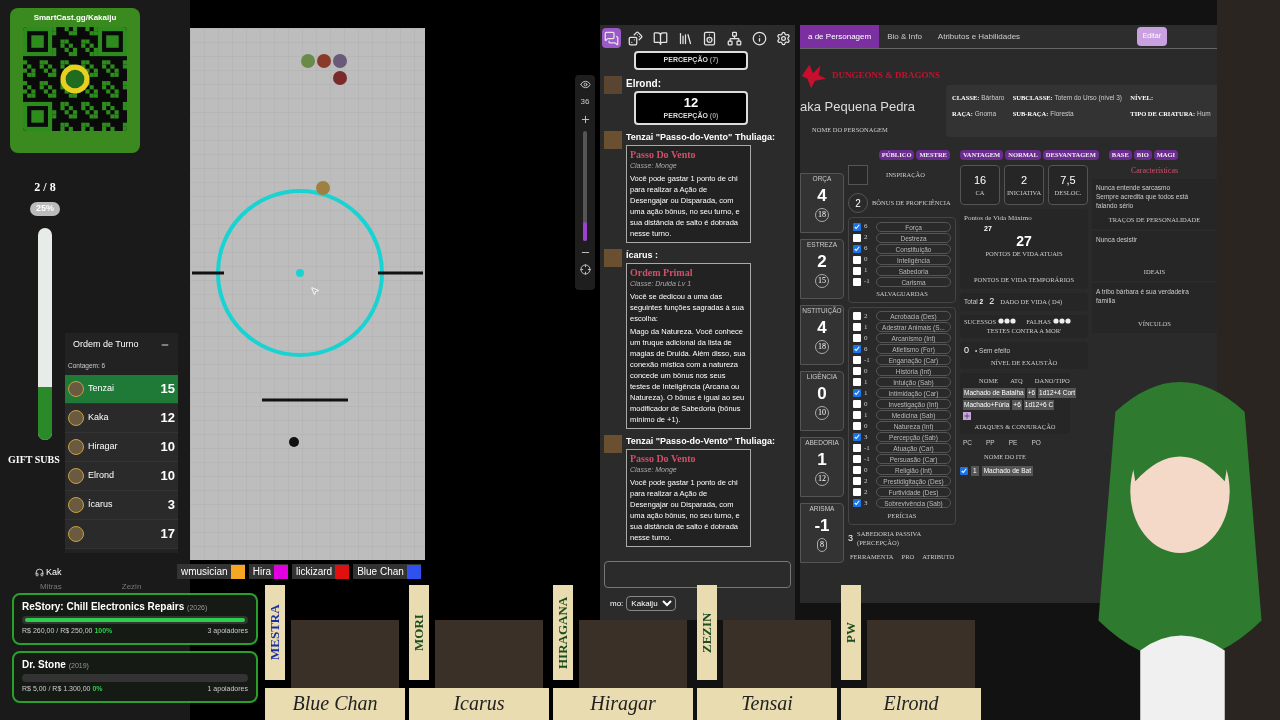  I want to click on avatar-thumbnail, so click(613, 444).